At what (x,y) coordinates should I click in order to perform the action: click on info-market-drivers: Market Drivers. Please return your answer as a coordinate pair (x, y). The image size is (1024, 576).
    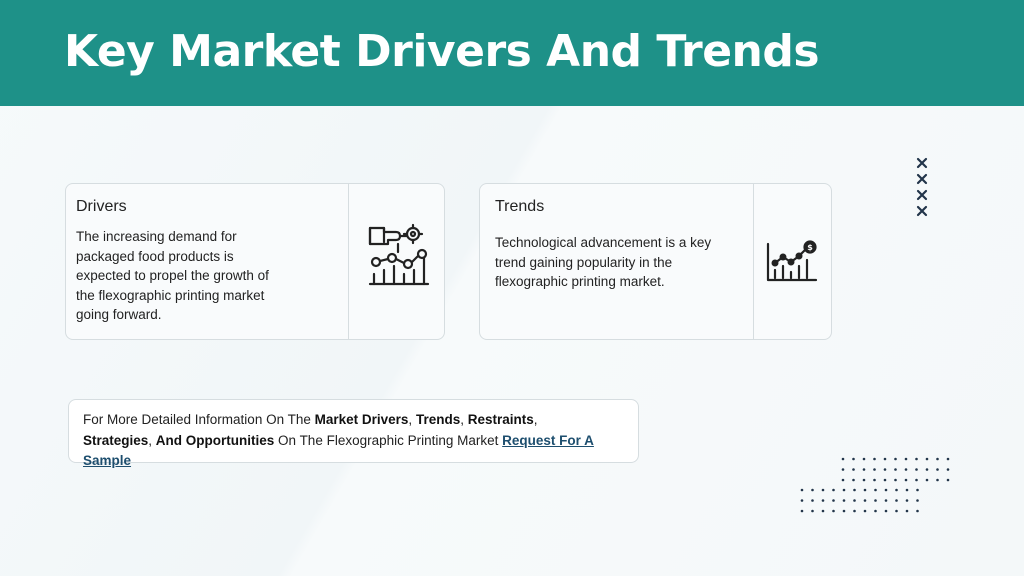
    Looking at the image, I should click on (361, 419).